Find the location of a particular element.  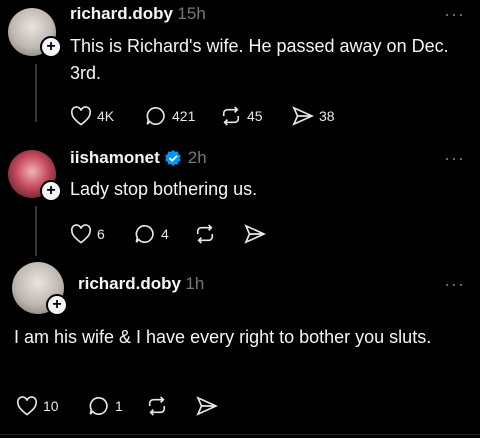

share-button: 38 is located at coordinates (313, 116).